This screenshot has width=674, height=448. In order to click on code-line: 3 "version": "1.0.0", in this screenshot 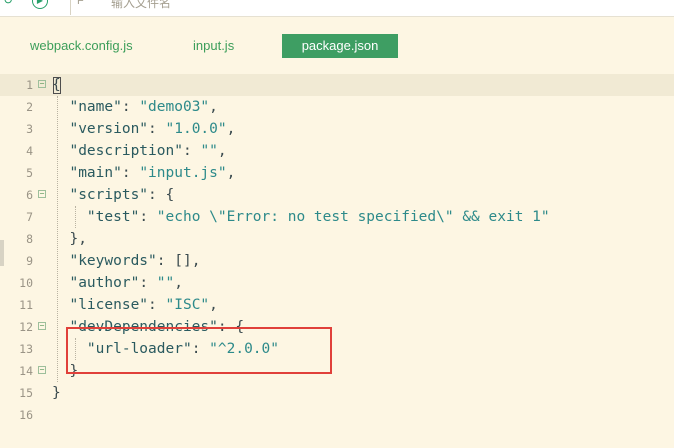, I will do `click(337, 129)`.